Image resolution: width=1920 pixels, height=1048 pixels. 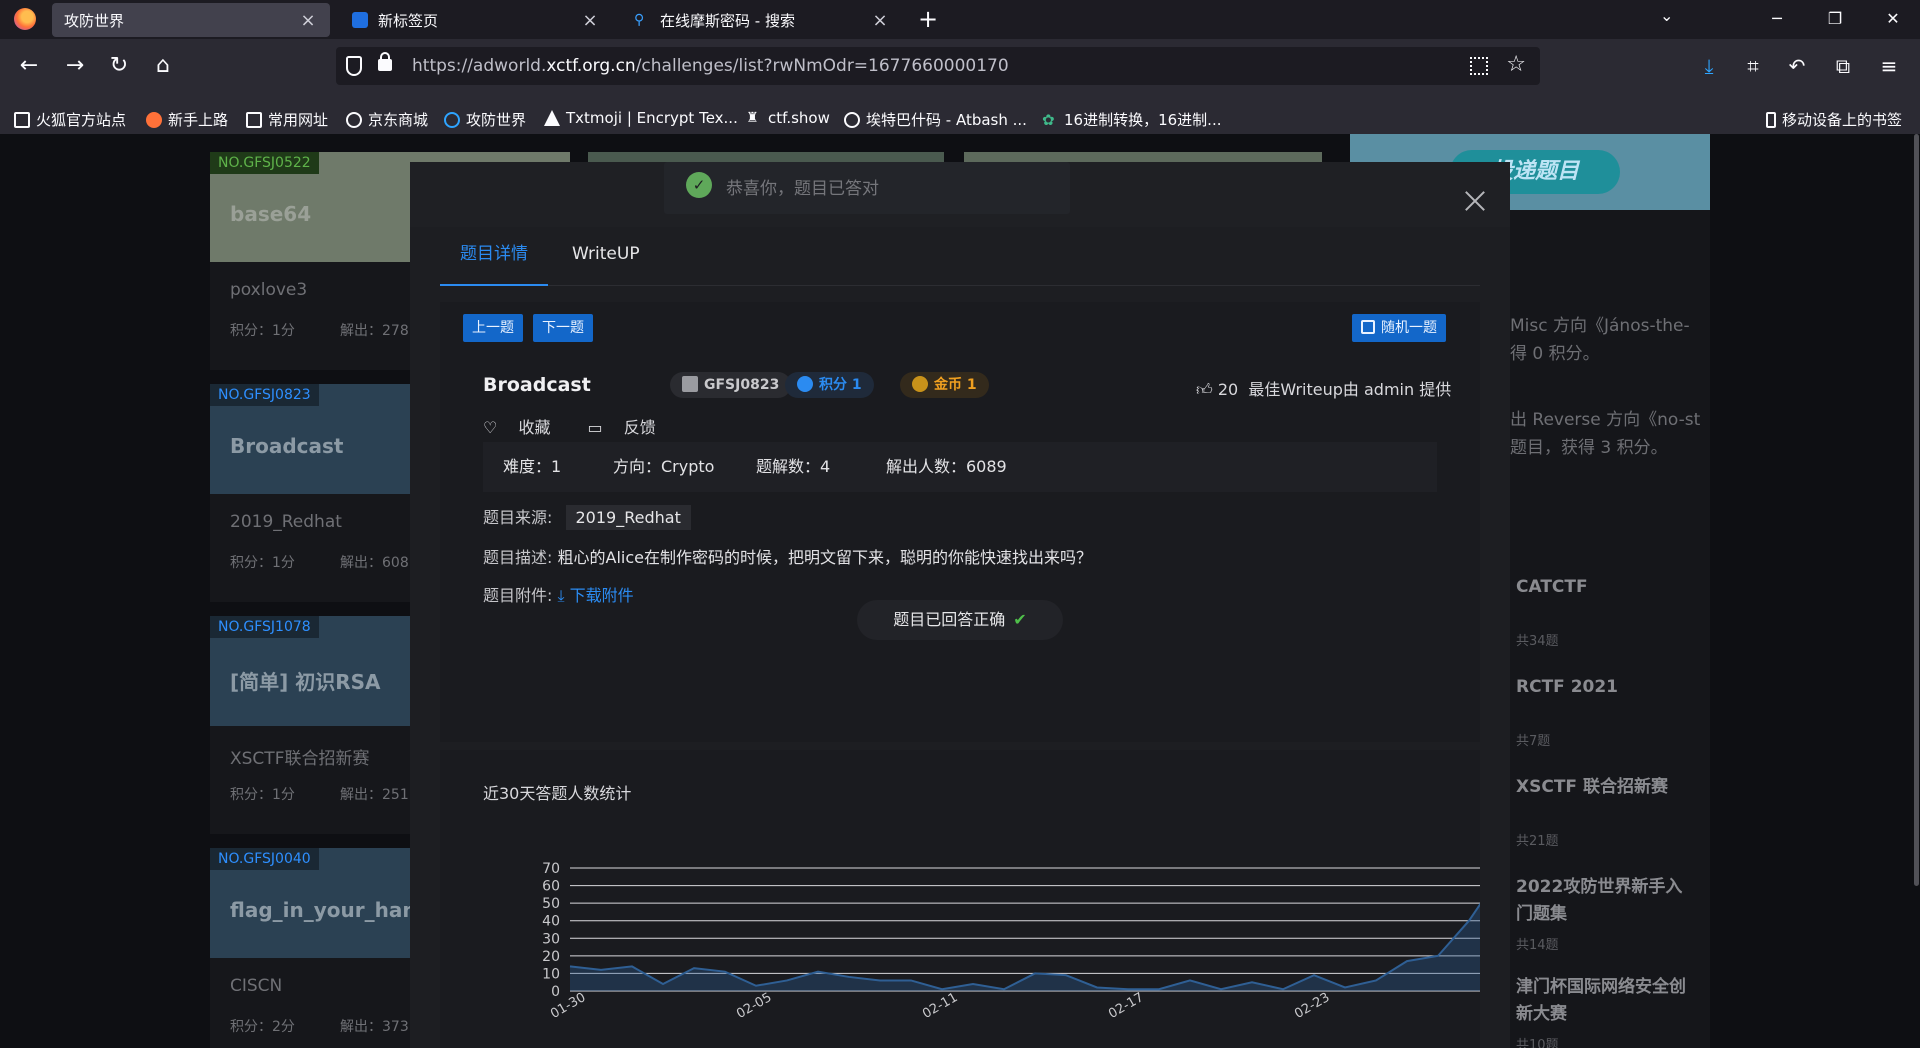 I want to click on feedback-button: ▭ 反馈, so click(x=630, y=427).